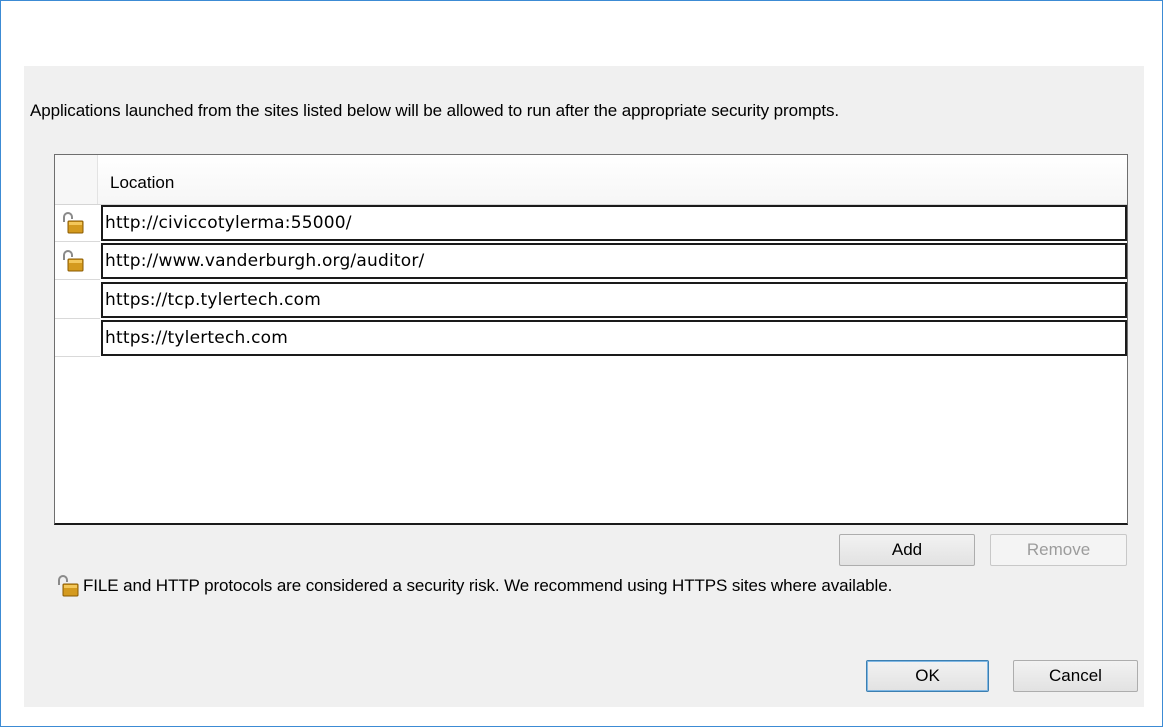 The height and width of the screenshot is (727, 1163). I want to click on table-row: https://tcp.tylertech.com, so click(591, 300).